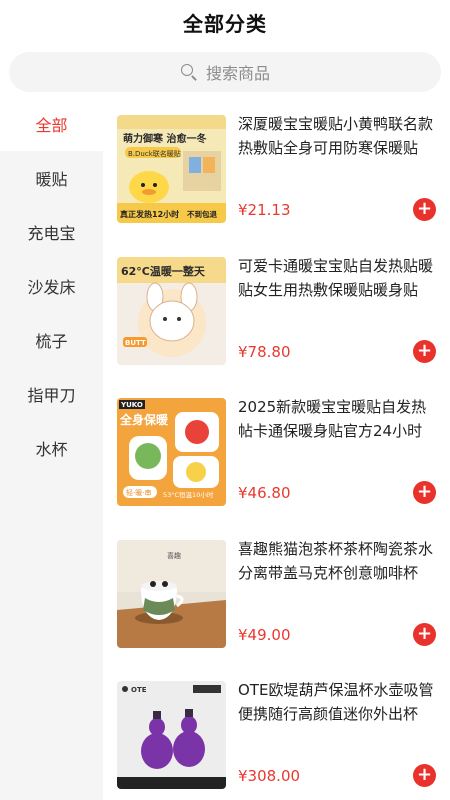  What do you see at coordinates (51, 394) in the screenshot?
I see `sidebar-item-nail-clipper: 指甲刀` at bounding box center [51, 394].